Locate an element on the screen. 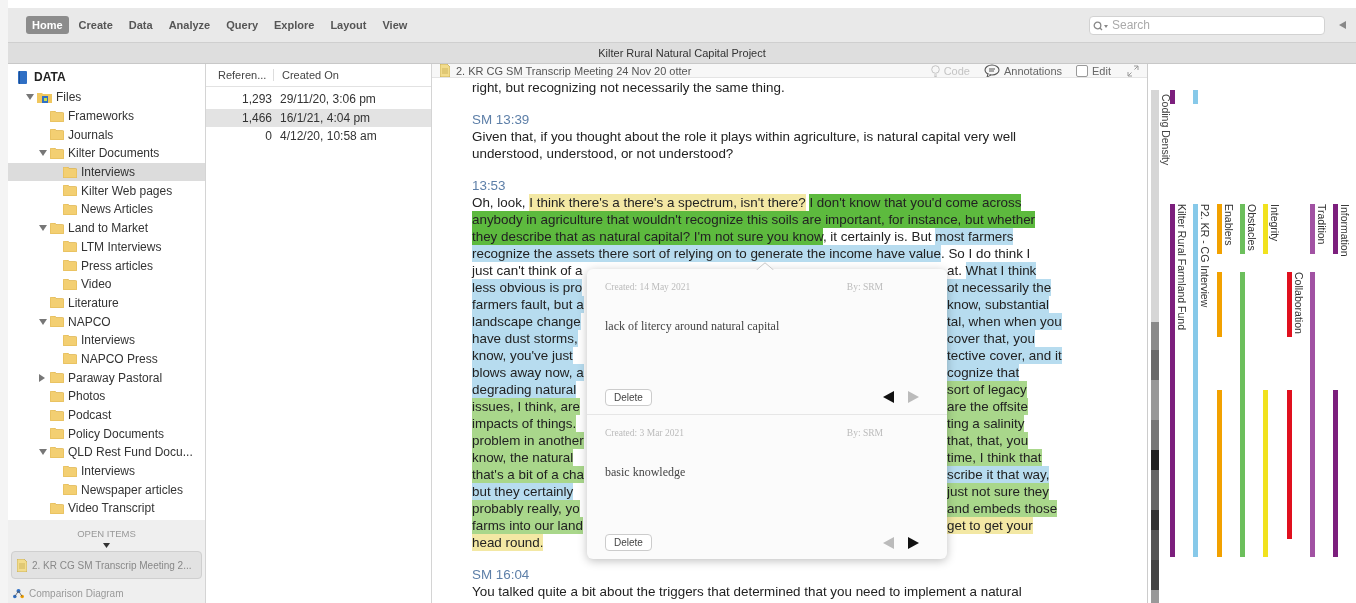 This screenshot has height=603, width=1356. collapse-arrow-icon is located at coordinates (1342, 25).